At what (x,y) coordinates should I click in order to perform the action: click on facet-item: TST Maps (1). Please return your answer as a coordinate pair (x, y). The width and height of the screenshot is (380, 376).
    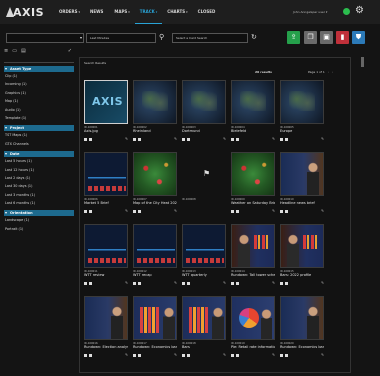
    Looking at the image, I should click on (39, 135).